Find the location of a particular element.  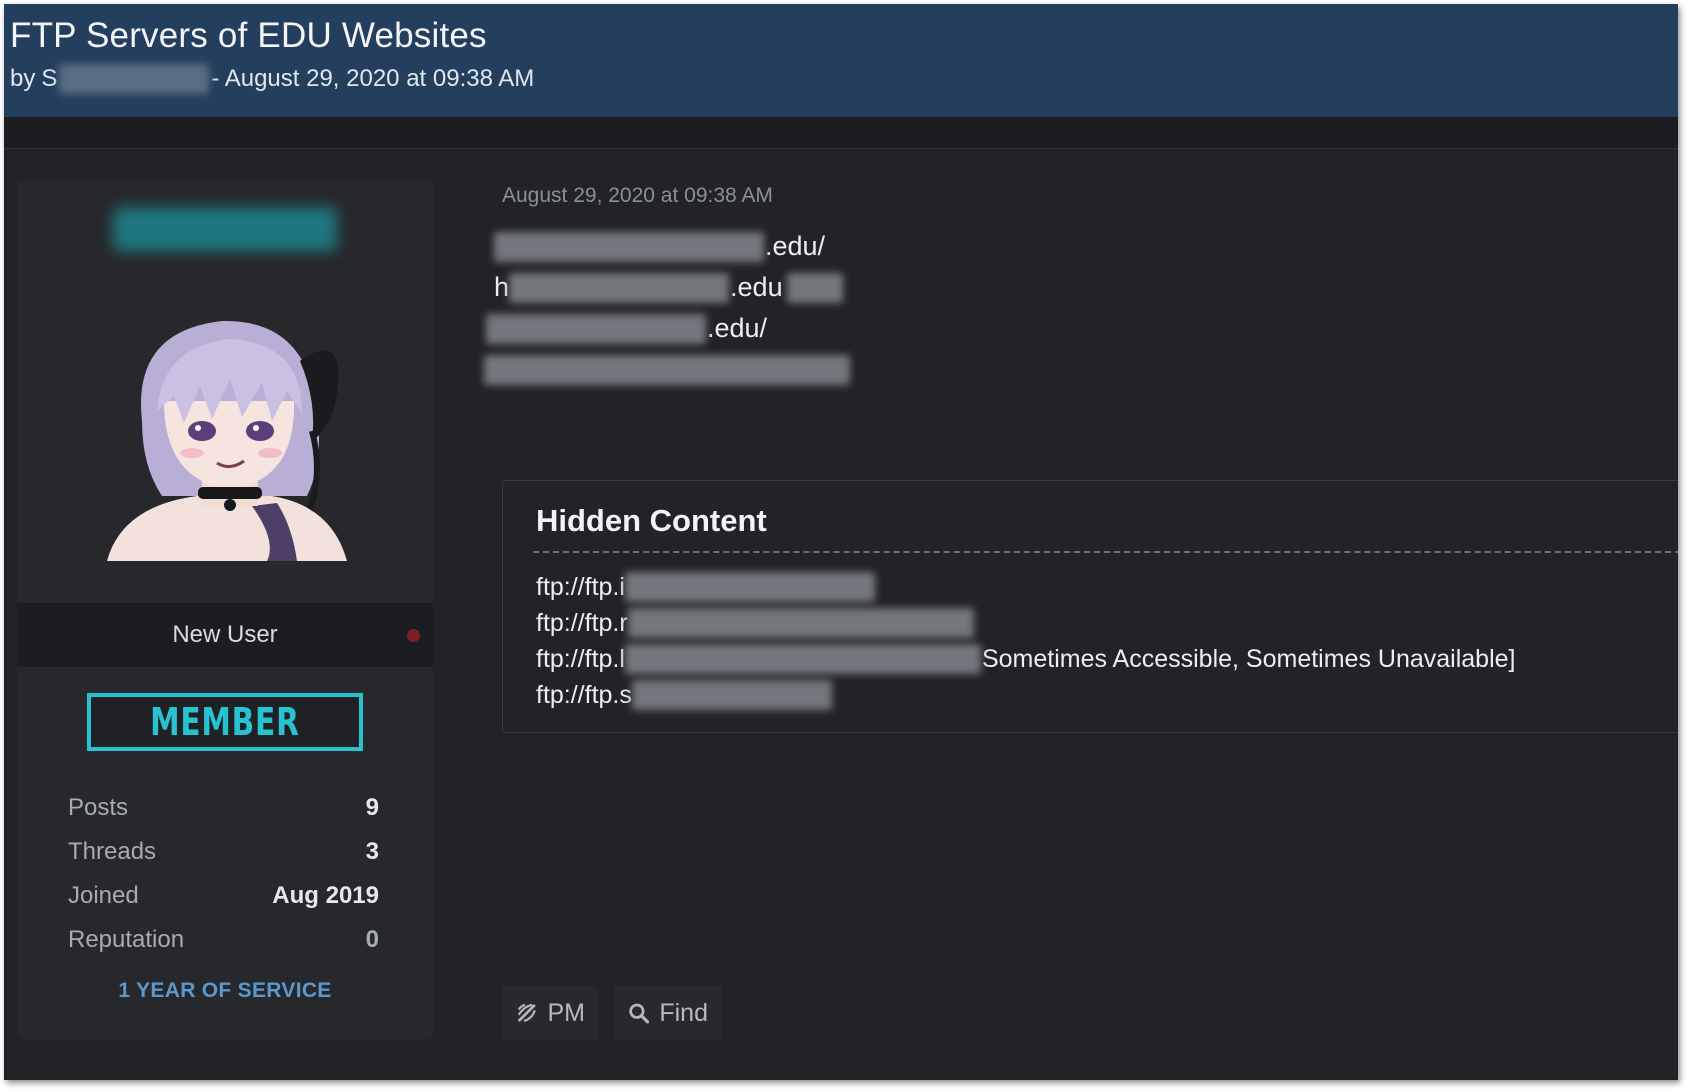

stat-reputation: Reputation 0 is located at coordinates (223, 940).